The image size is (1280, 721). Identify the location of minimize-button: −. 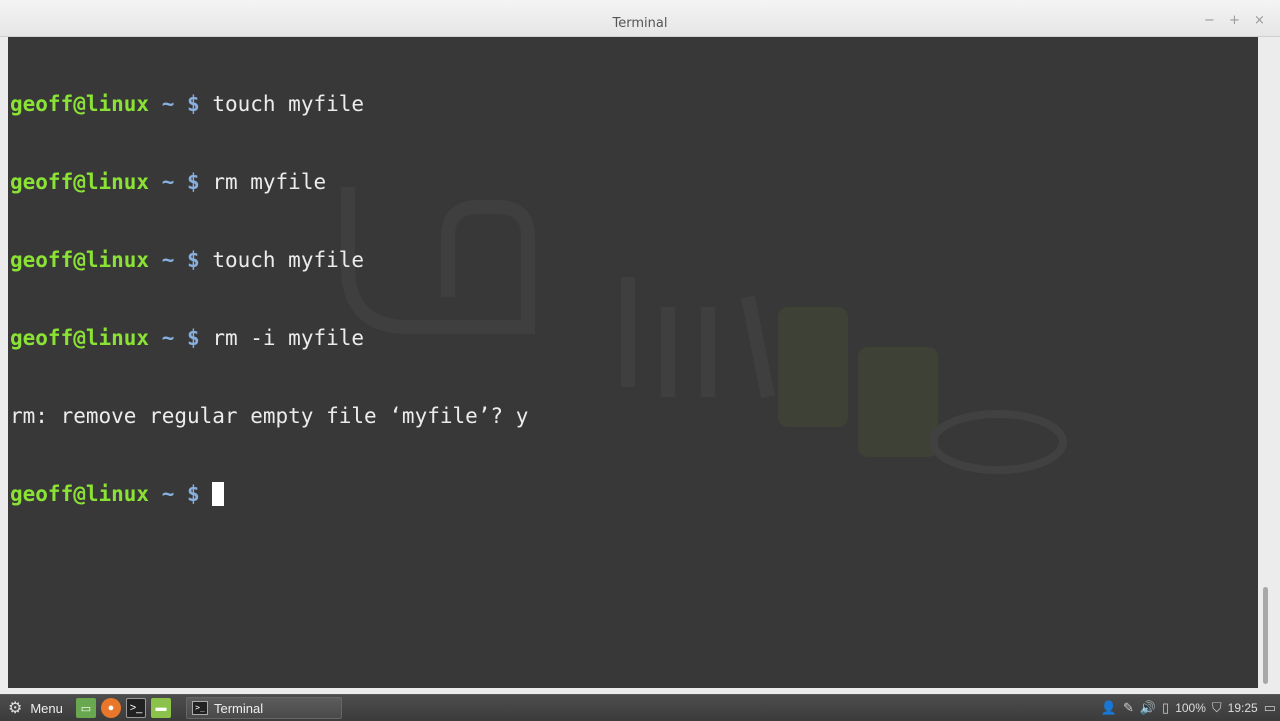
(1209, 20).